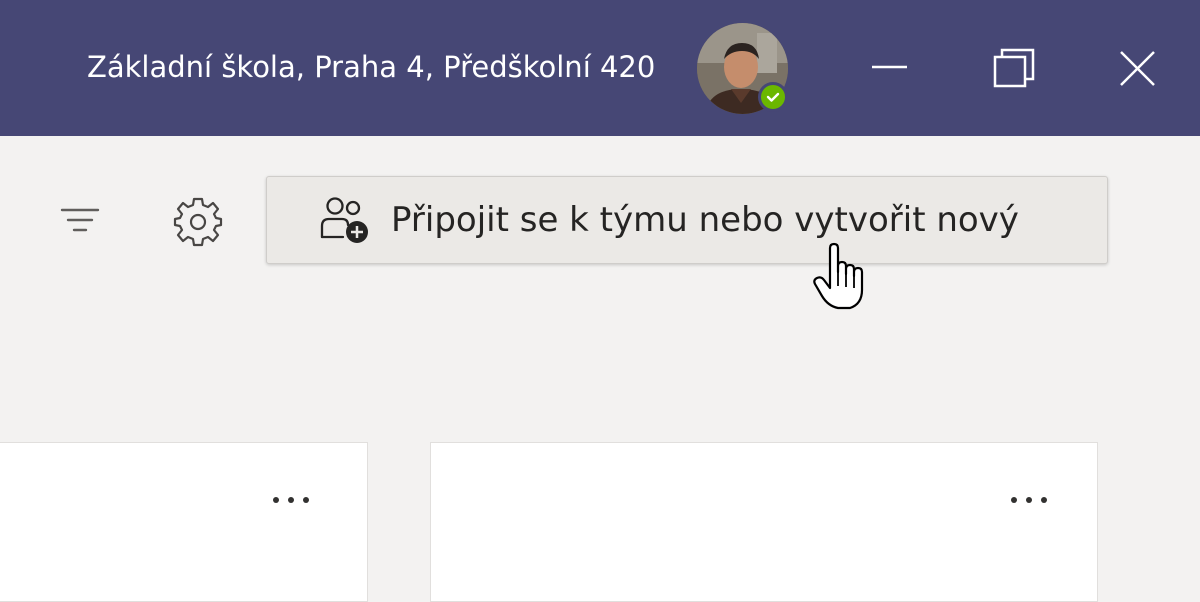 Image resolution: width=1200 pixels, height=602 pixels. I want to click on presence-available-icon, so click(773, 97).